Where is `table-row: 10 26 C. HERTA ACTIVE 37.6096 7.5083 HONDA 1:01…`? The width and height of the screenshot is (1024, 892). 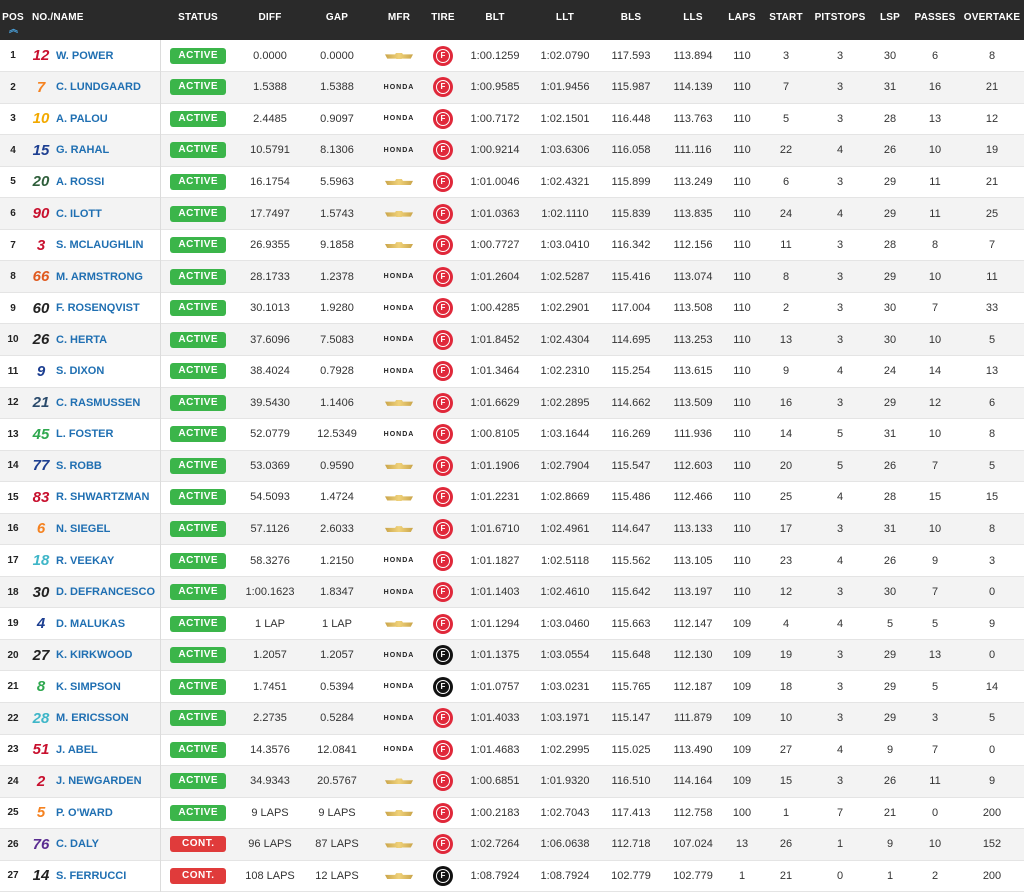 table-row: 10 26 C. HERTA ACTIVE 37.6096 7.5083 HONDA 1:01… is located at coordinates (512, 339).